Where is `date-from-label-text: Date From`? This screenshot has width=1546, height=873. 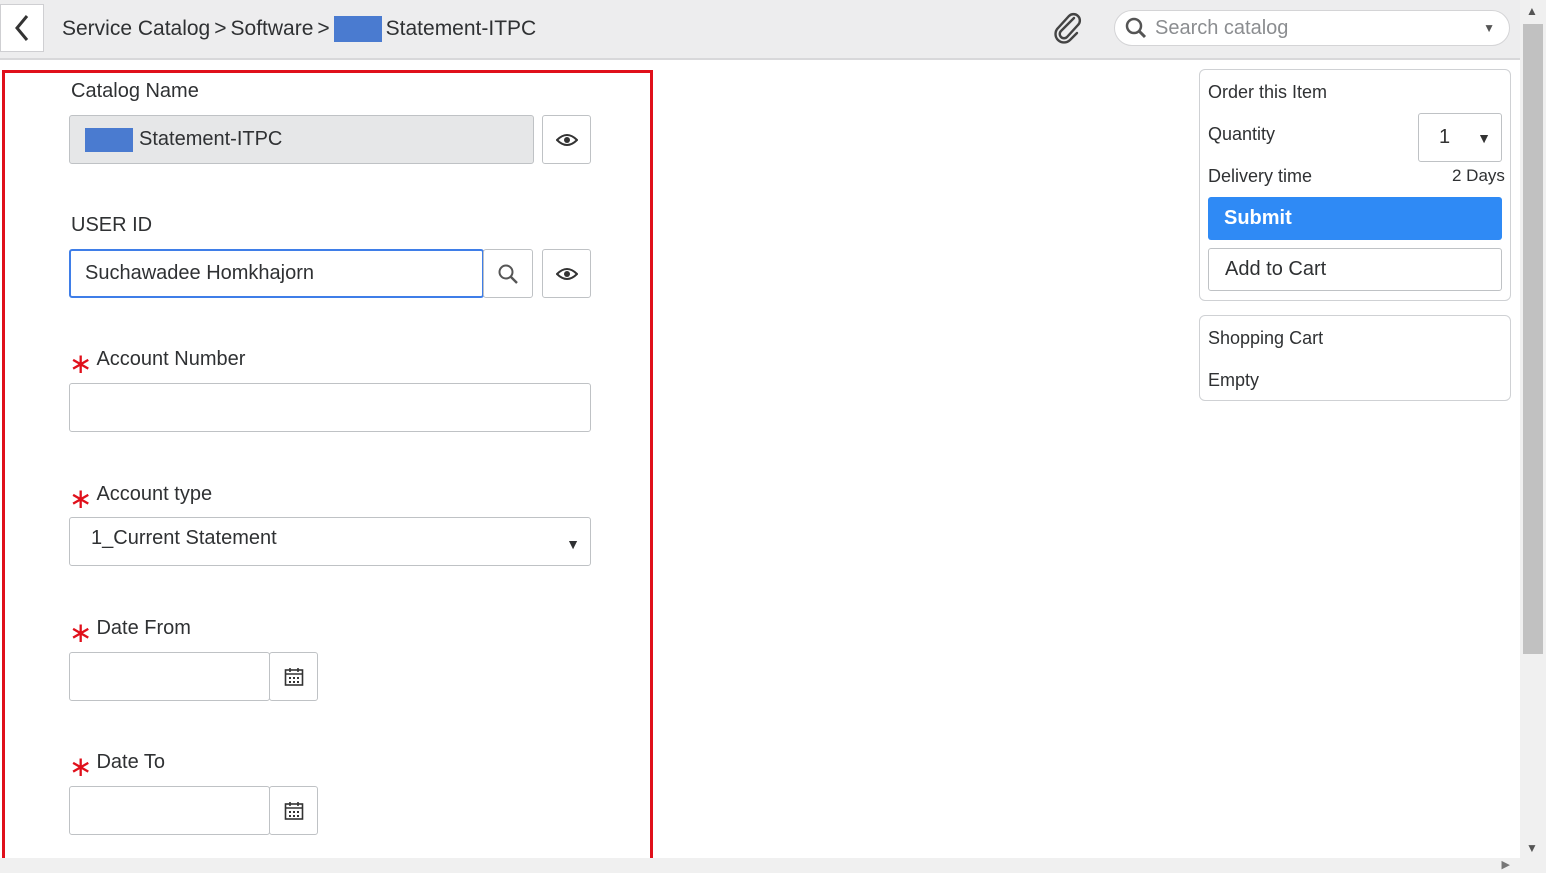 date-from-label-text: Date From is located at coordinates (143, 628).